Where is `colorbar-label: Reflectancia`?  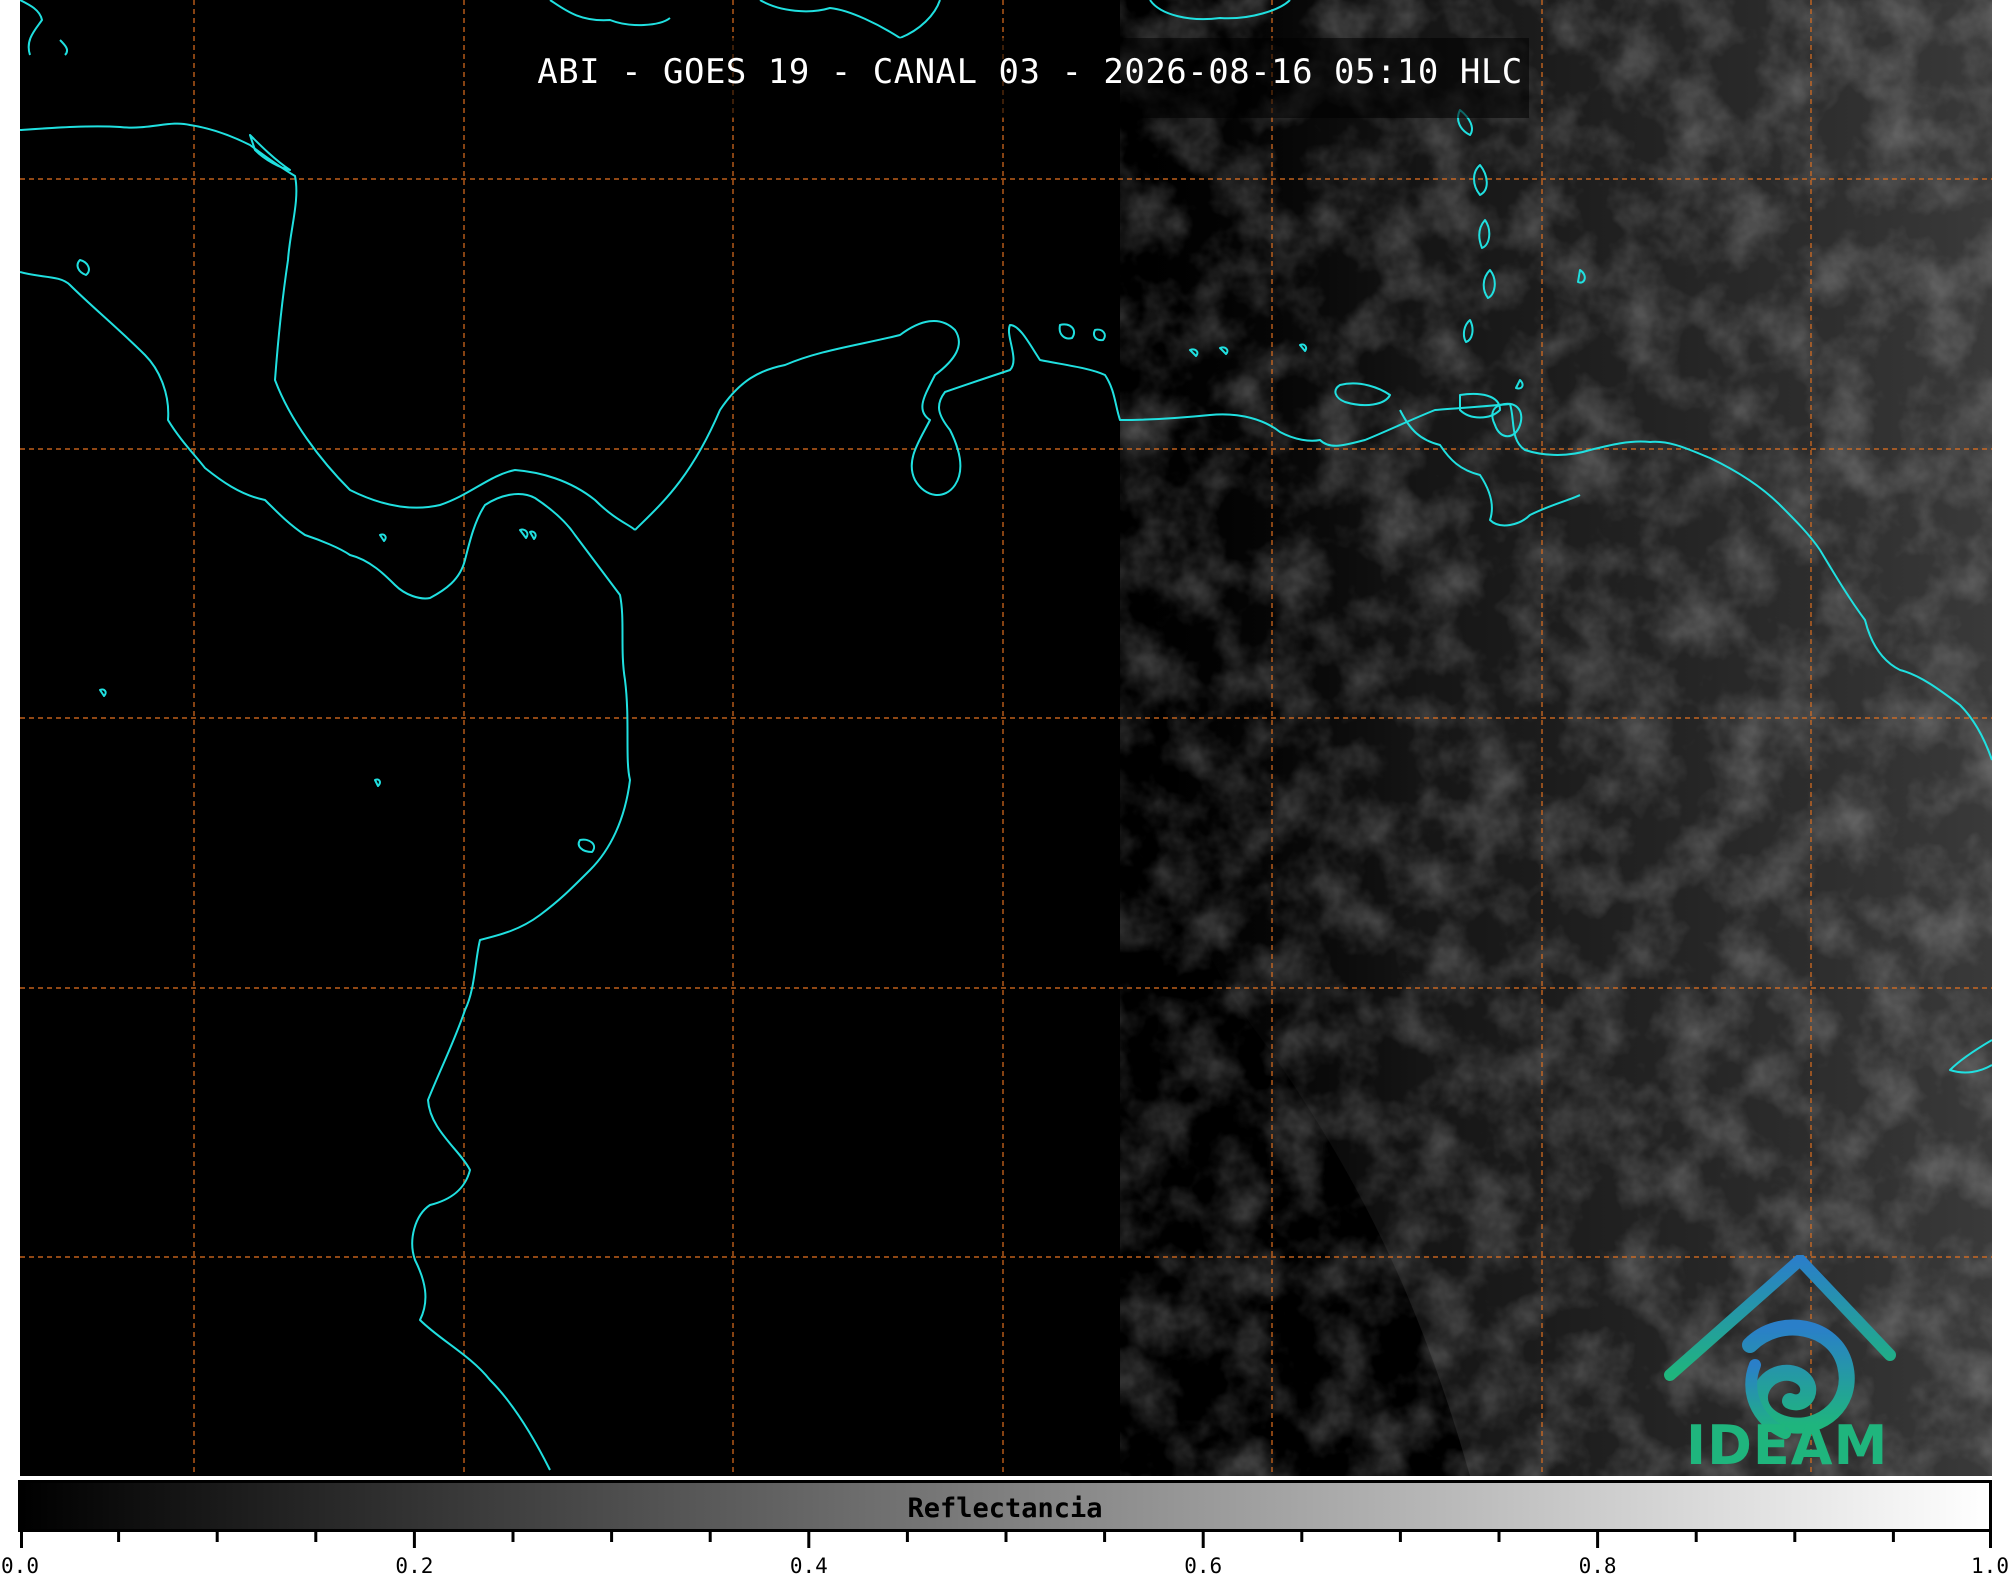
colorbar-label: Reflectancia is located at coordinates (1005, 1508).